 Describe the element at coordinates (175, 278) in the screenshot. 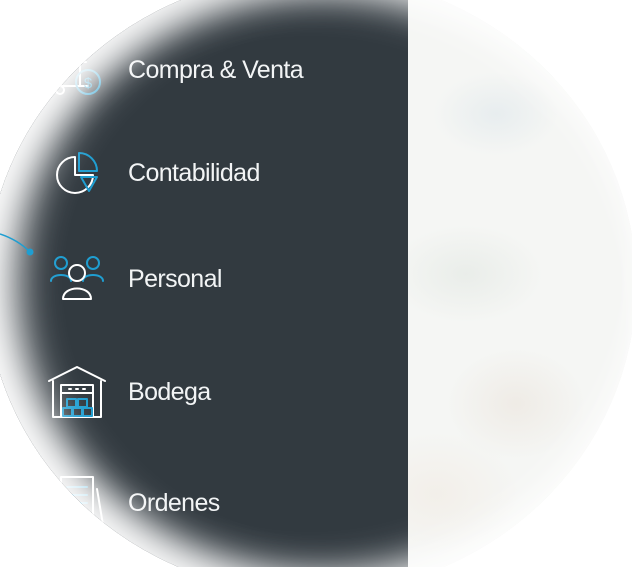

I see `sidebar-item-label: Personal` at that location.